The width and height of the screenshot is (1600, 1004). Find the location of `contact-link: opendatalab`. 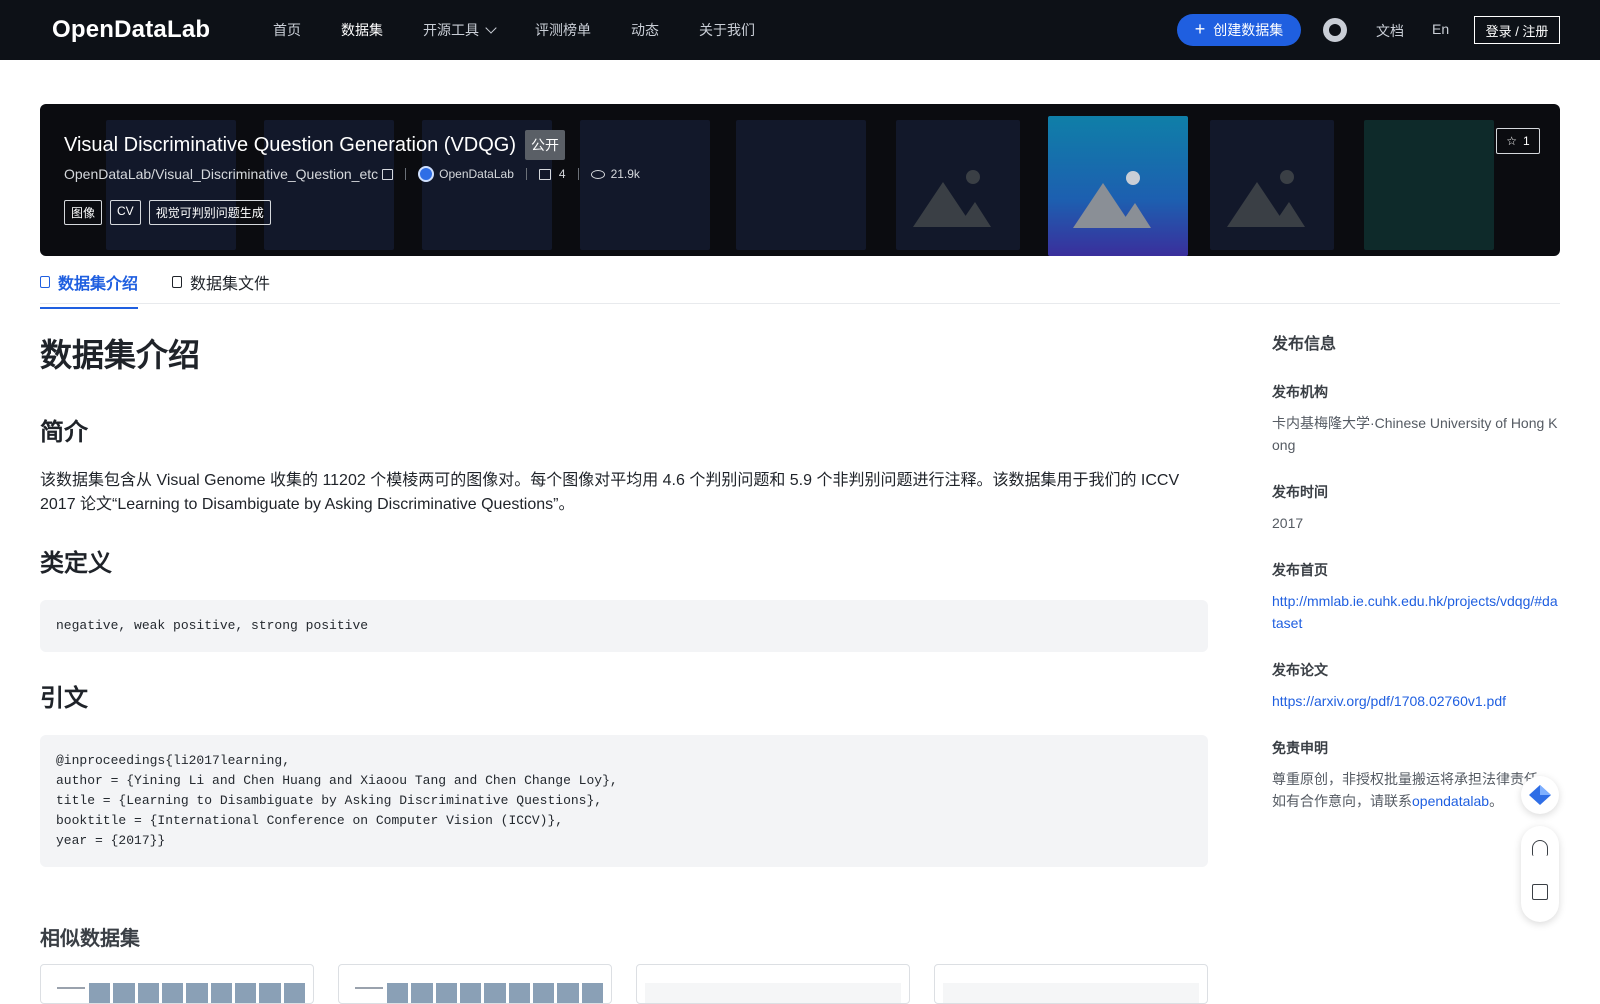

contact-link: opendatalab is located at coordinates (1450, 801).